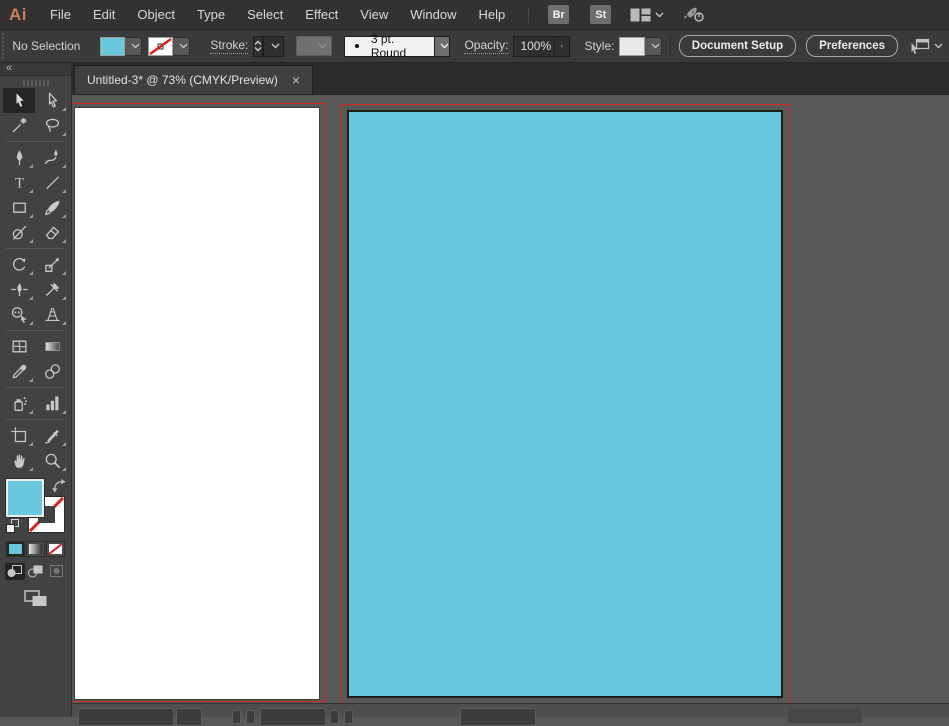 The image size is (949, 726). I want to click on lasso-tool, so click(52, 125).